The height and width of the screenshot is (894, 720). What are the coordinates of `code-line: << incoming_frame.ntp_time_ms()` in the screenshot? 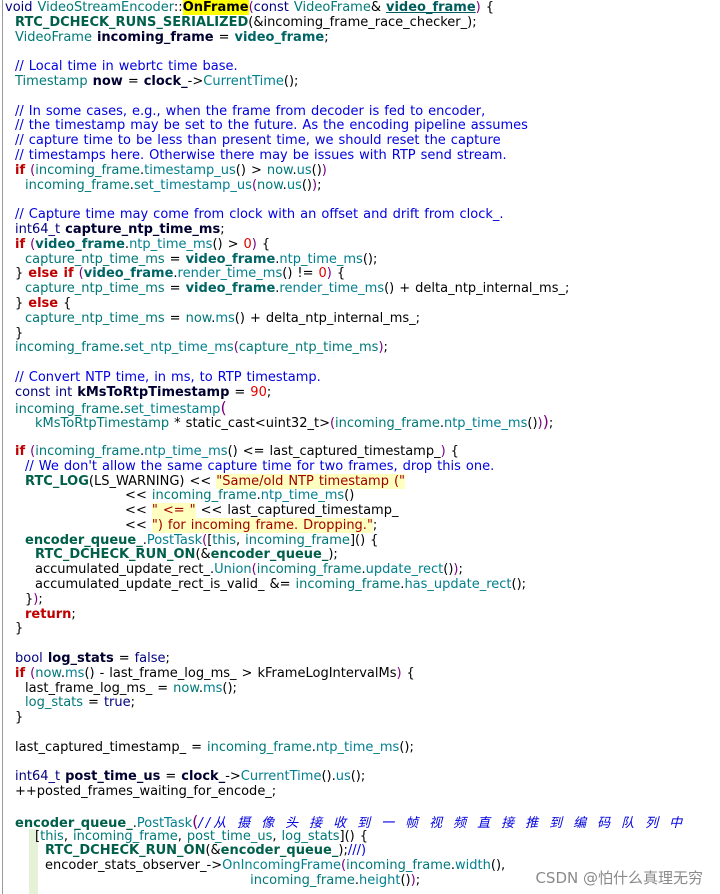 It's located at (361, 496).